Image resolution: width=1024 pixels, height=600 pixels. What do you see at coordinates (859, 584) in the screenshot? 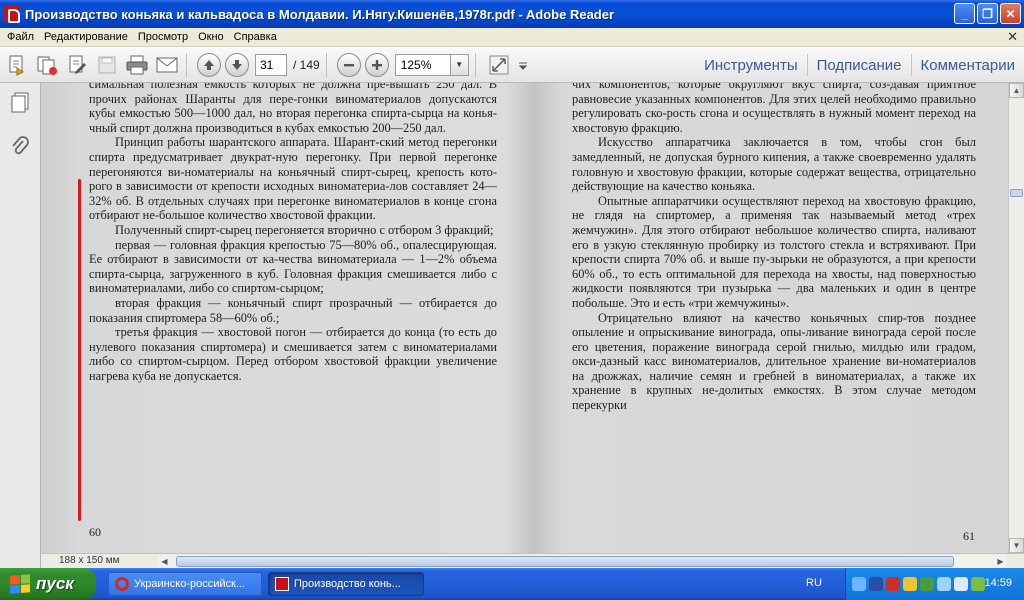
I see `network-icon` at bounding box center [859, 584].